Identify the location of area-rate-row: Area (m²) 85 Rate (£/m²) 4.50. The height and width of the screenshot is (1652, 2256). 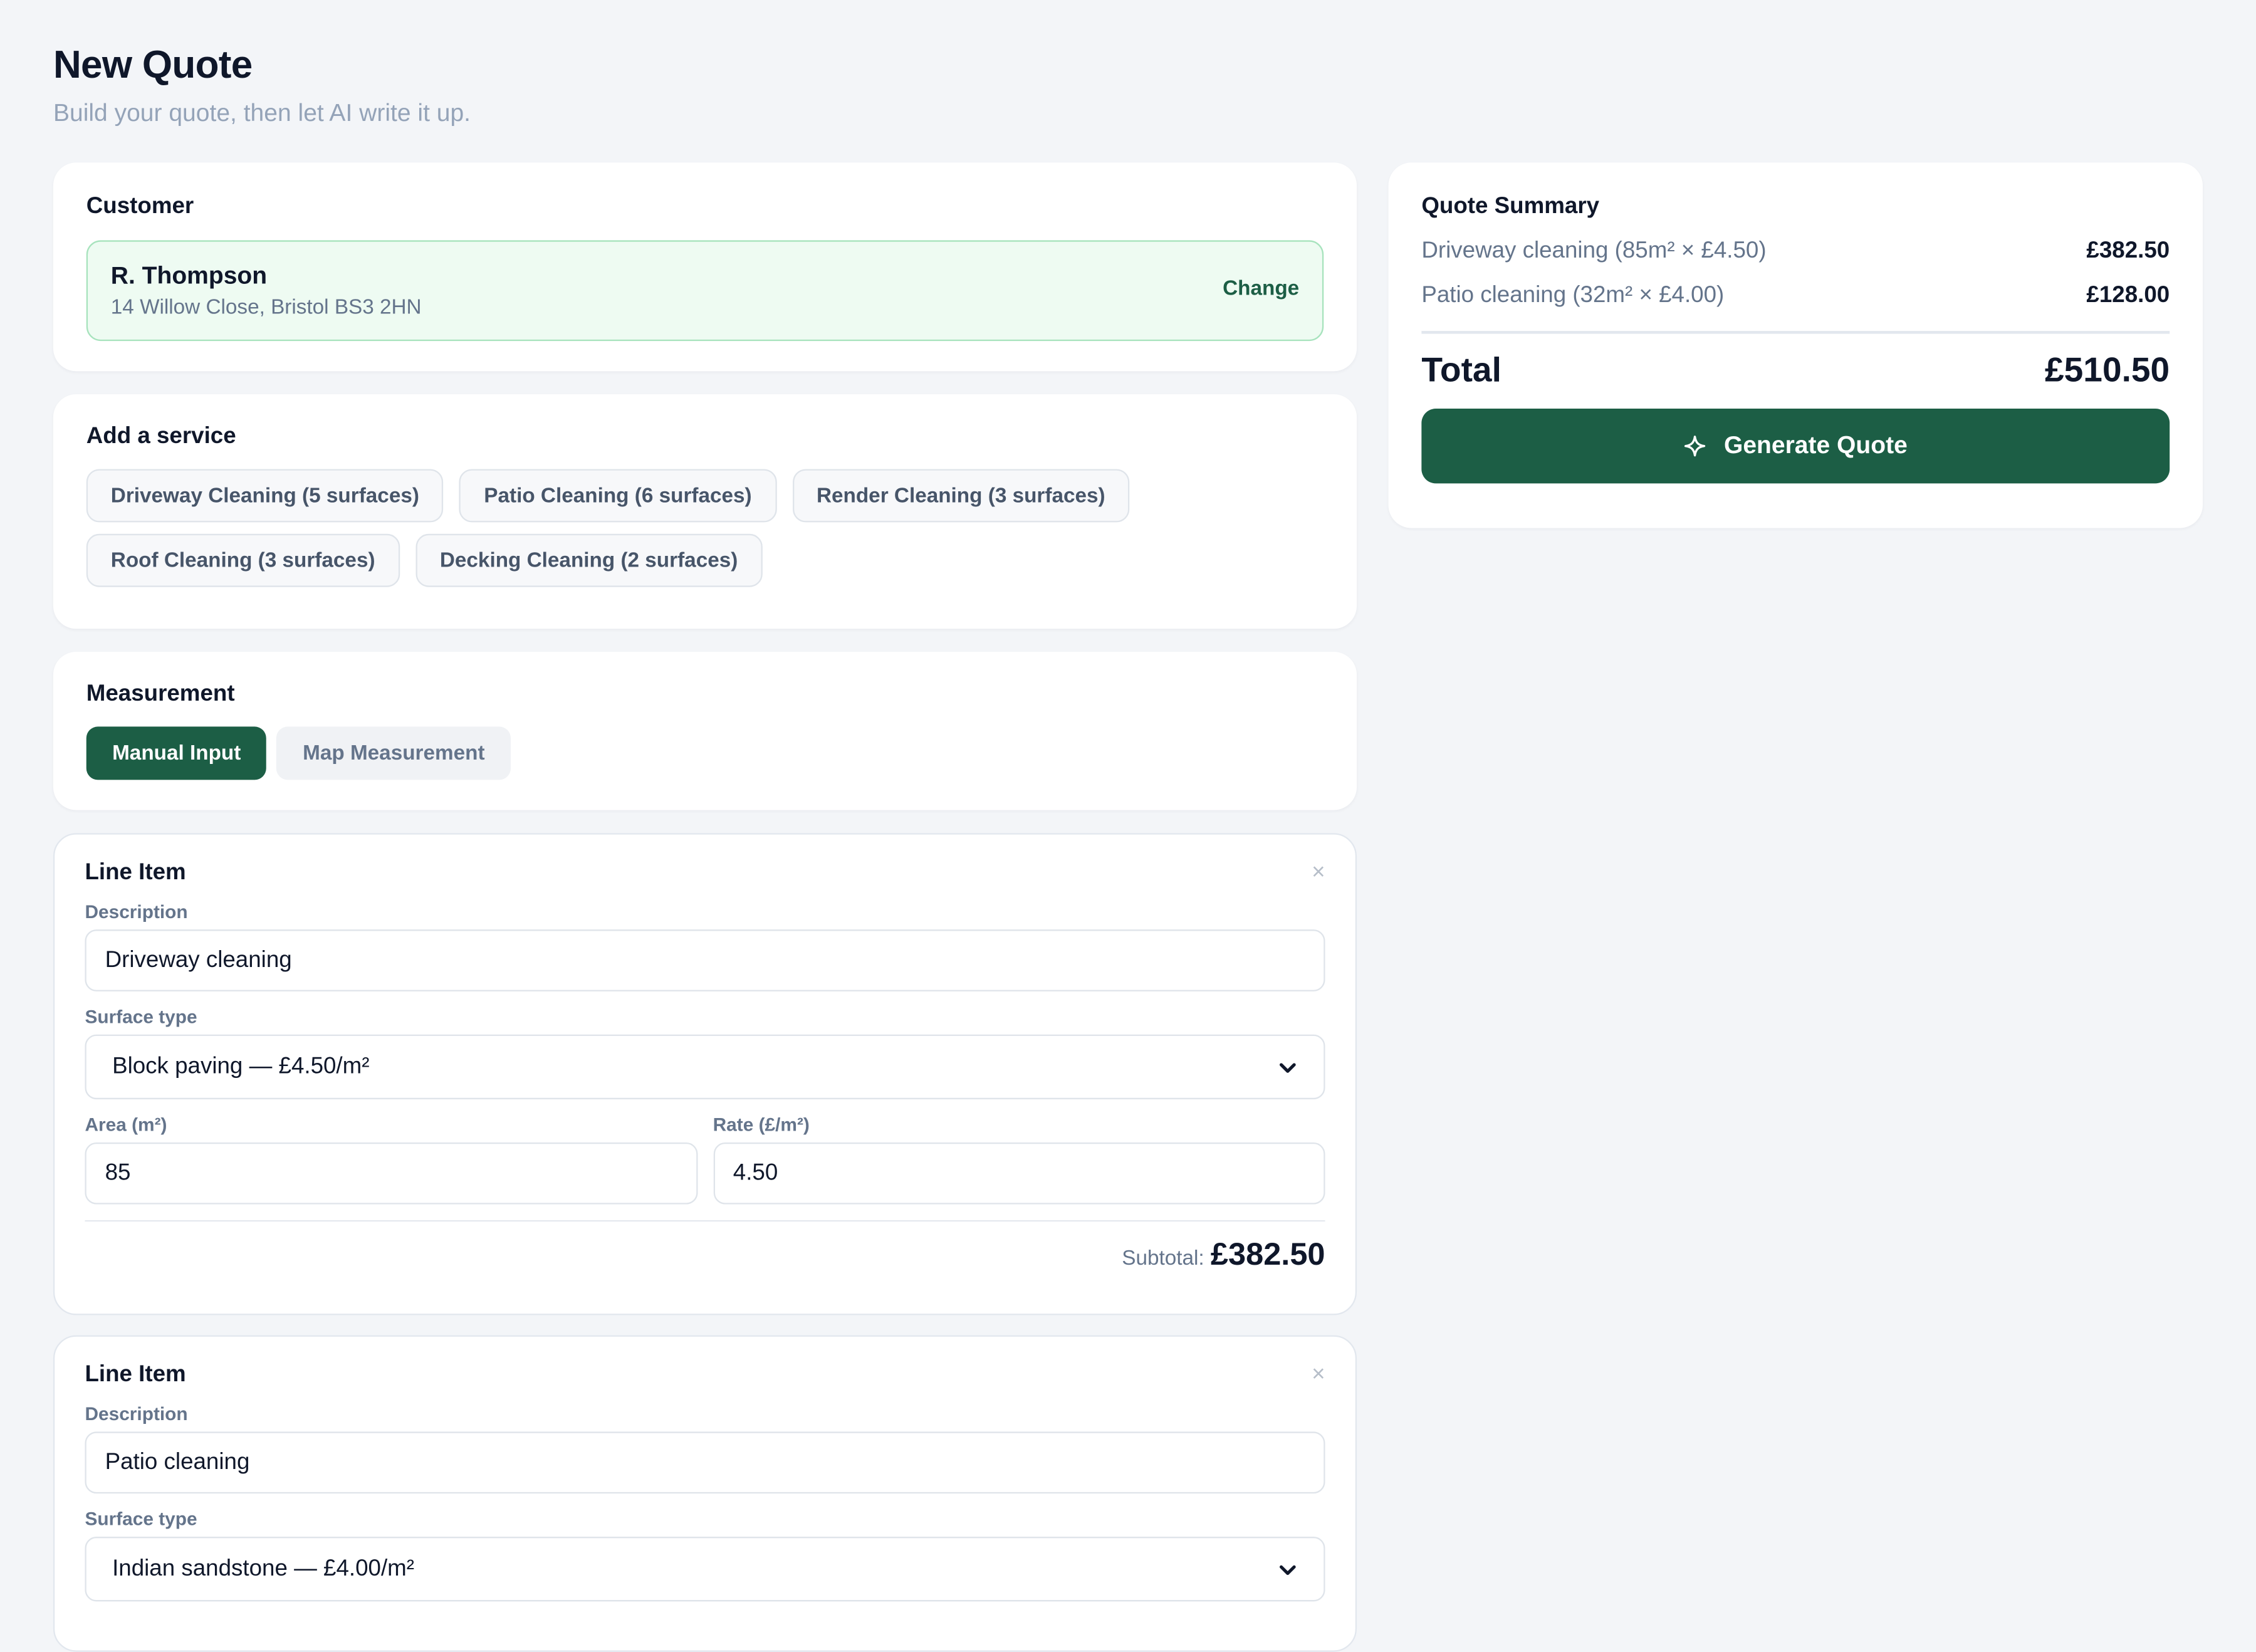
(705, 1152).